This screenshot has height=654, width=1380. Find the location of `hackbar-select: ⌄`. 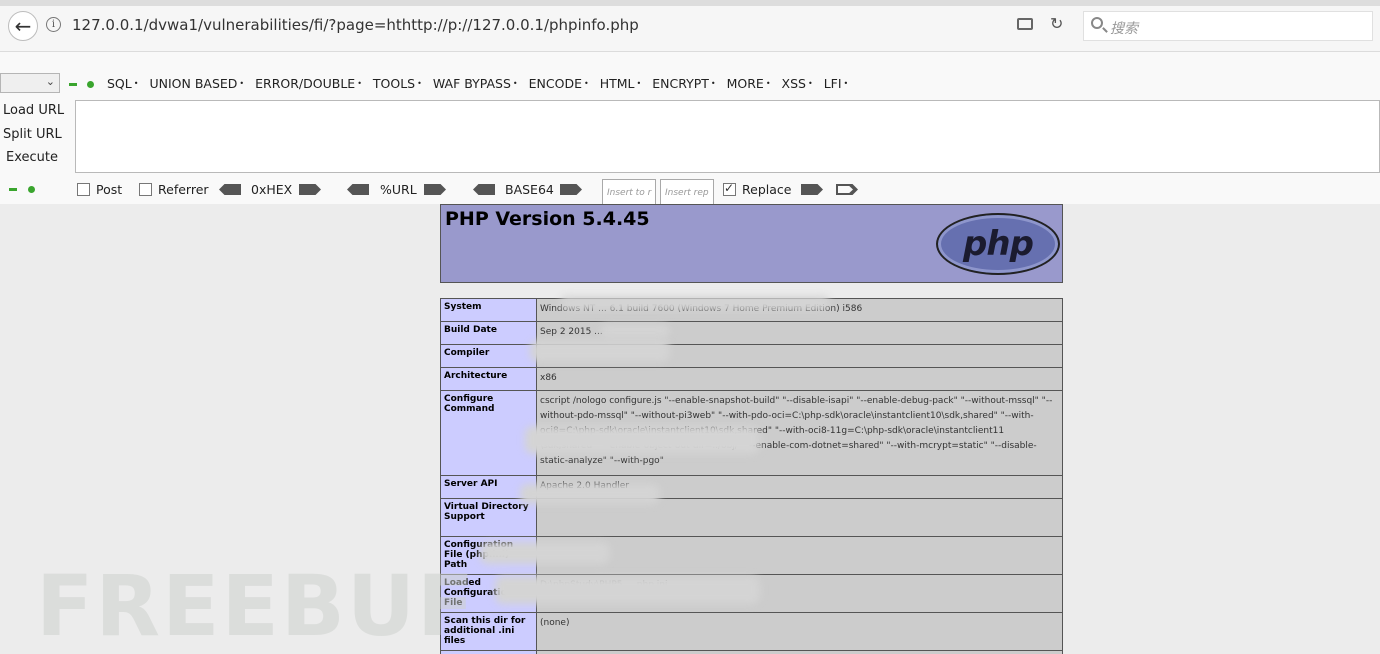

hackbar-select: ⌄ is located at coordinates (30, 83).